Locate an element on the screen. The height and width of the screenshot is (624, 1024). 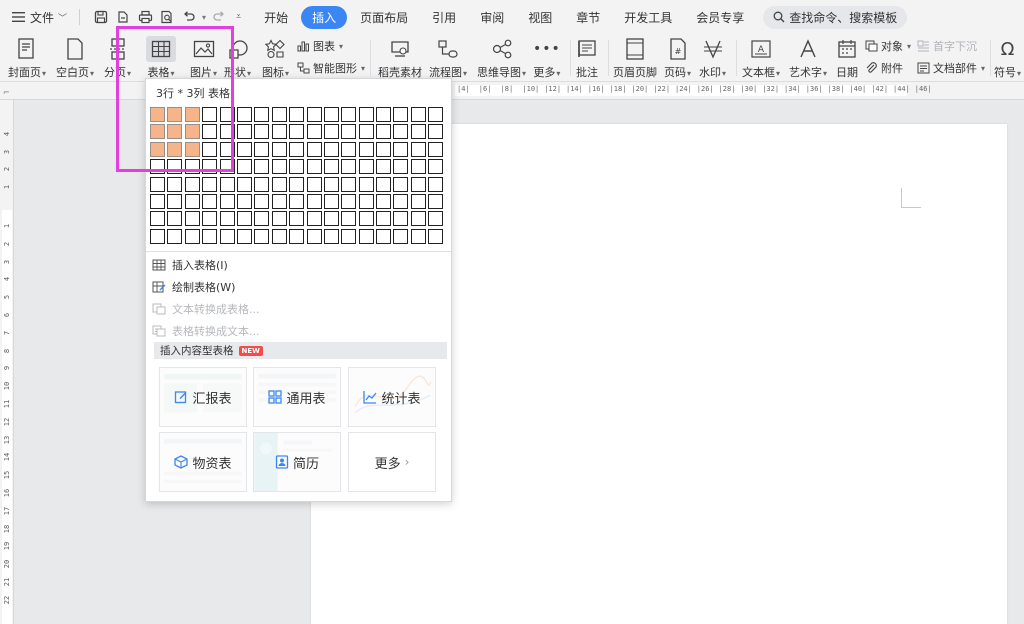
save-icon is located at coordinates (101, 17).